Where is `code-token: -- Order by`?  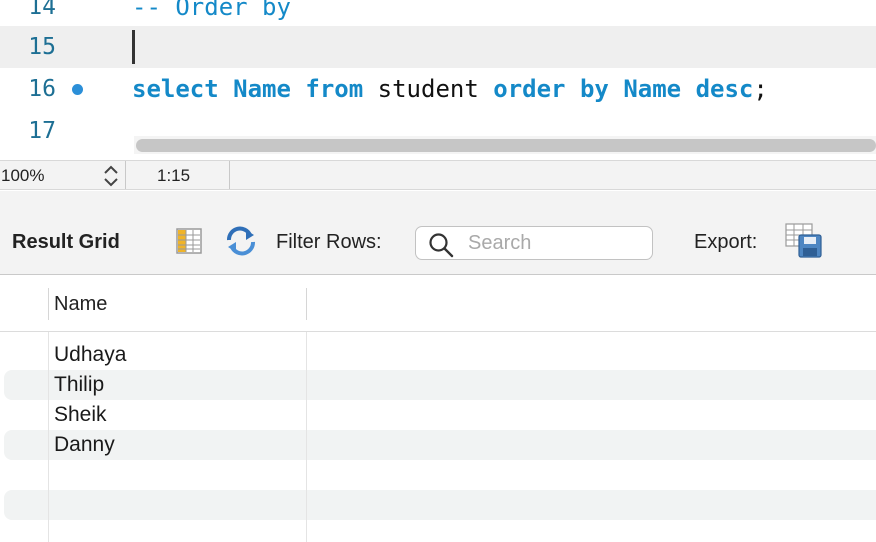 code-token: -- Order by is located at coordinates (211, 10).